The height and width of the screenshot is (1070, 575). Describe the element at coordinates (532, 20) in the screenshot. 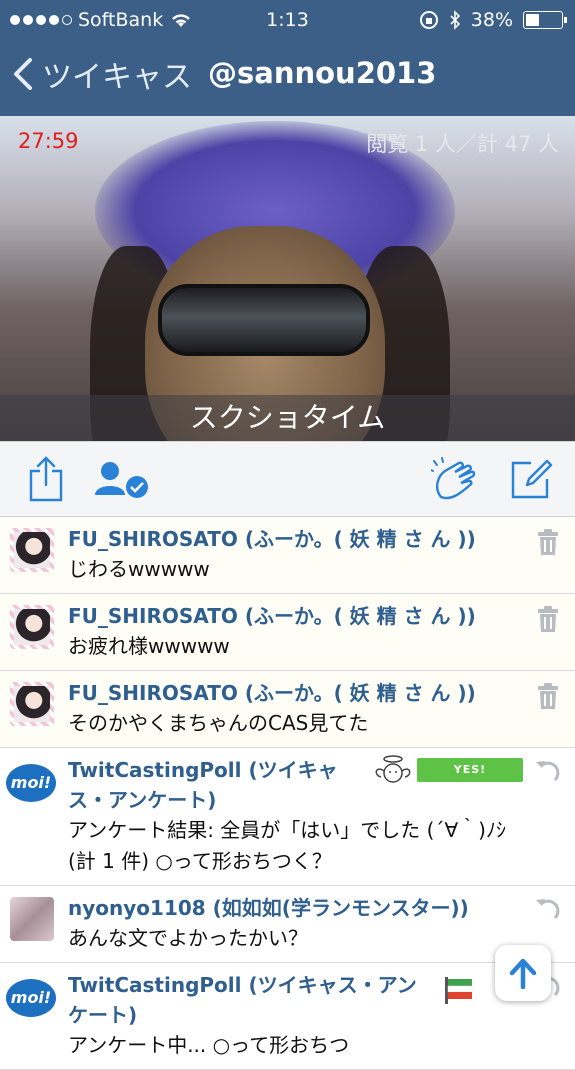

I see `battery-fill` at that location.